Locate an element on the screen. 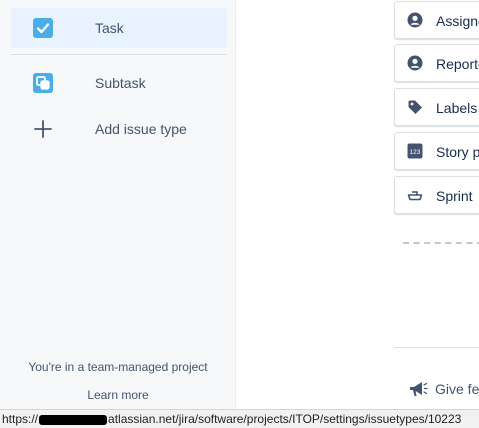 The height and width of the screenshot is (428, 479). sidebar-item-label: Subtask is located at coordinates (120, 83).